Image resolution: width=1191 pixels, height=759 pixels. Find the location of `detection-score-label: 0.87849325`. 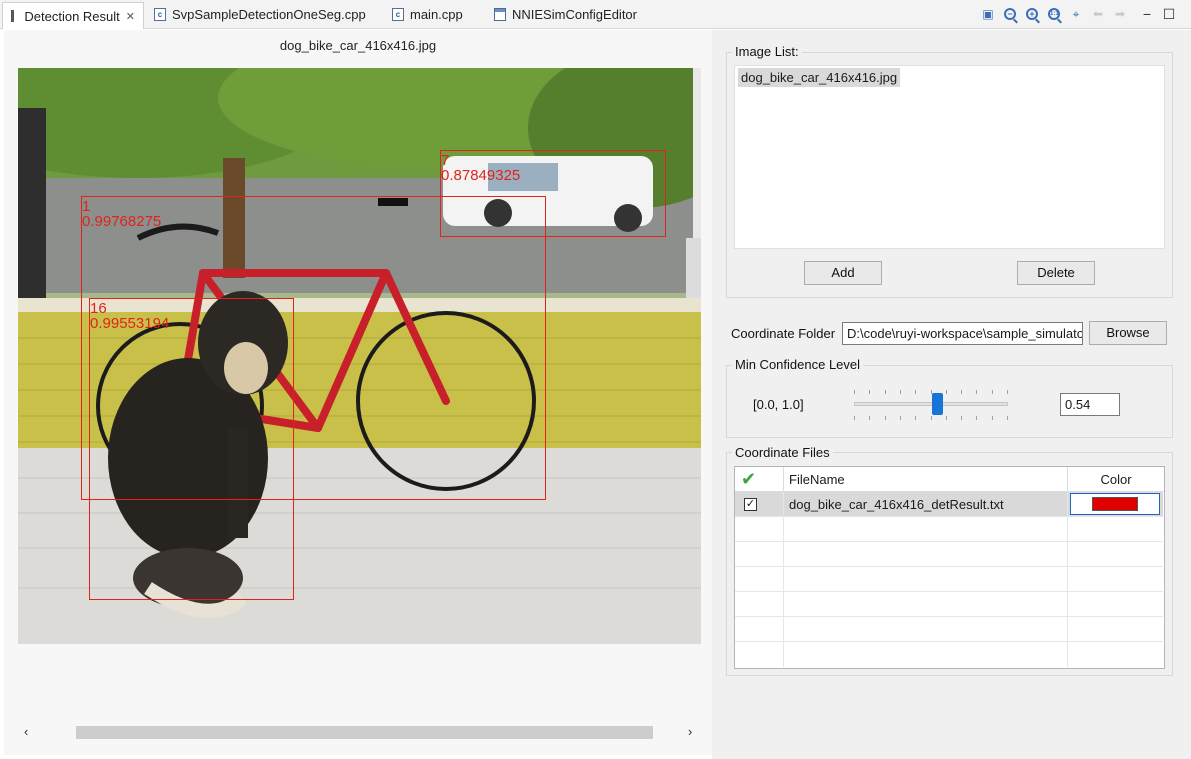

detection-score-label: 0.87849325 is located at coordinates (481, 175).